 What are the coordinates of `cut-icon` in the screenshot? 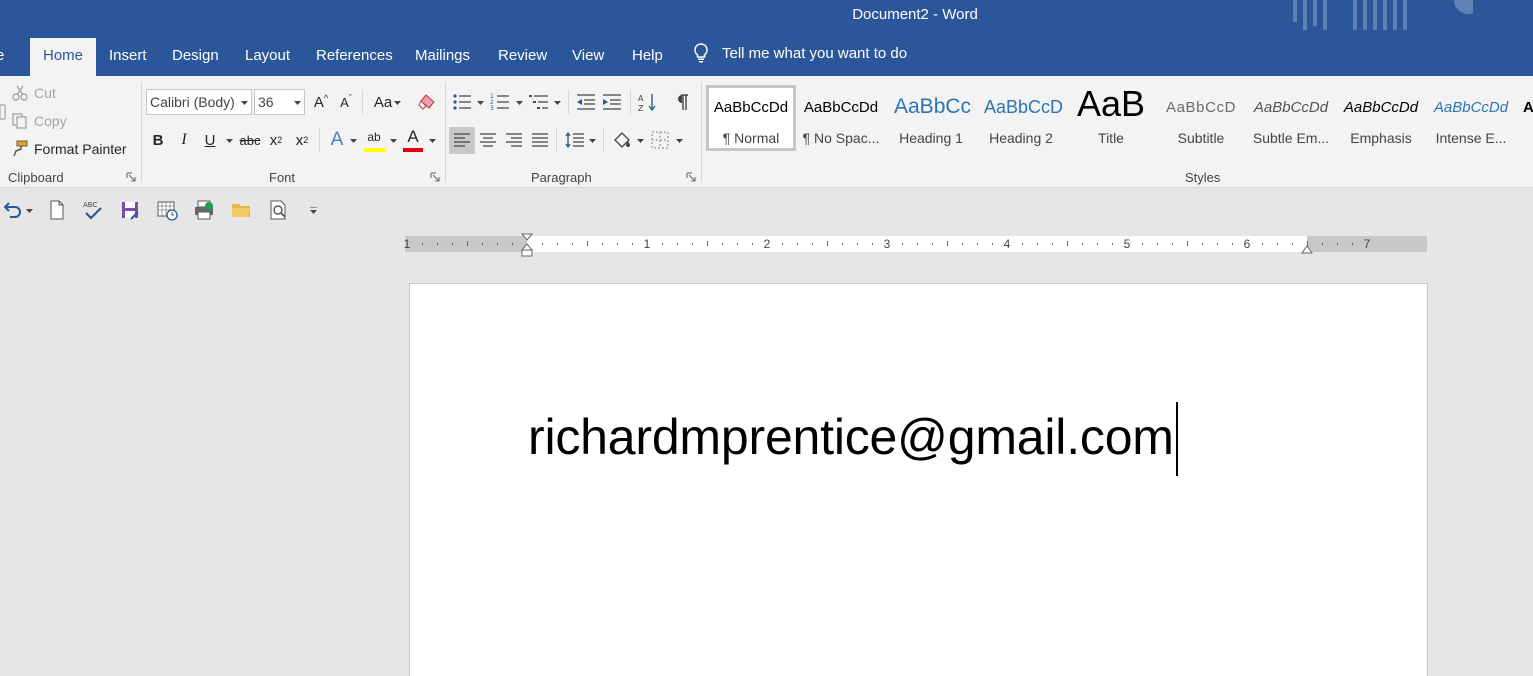 It's located at (20, 93).